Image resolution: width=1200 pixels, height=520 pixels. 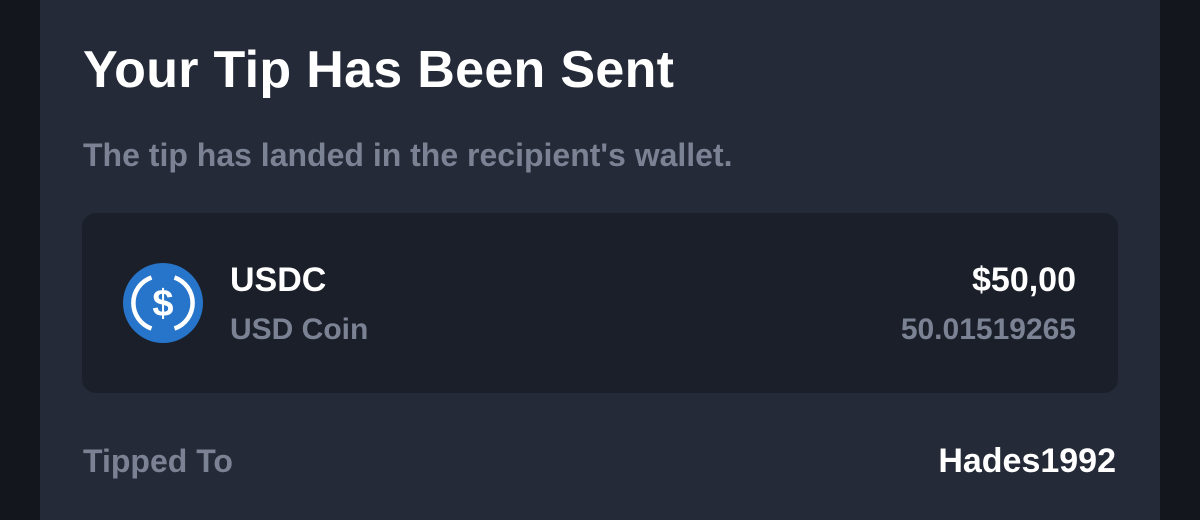 What do you see at coordinates (1024, 280) in the screenshot?
I see `fiat-amount: $50,00` at bounding box center [1024, 280].